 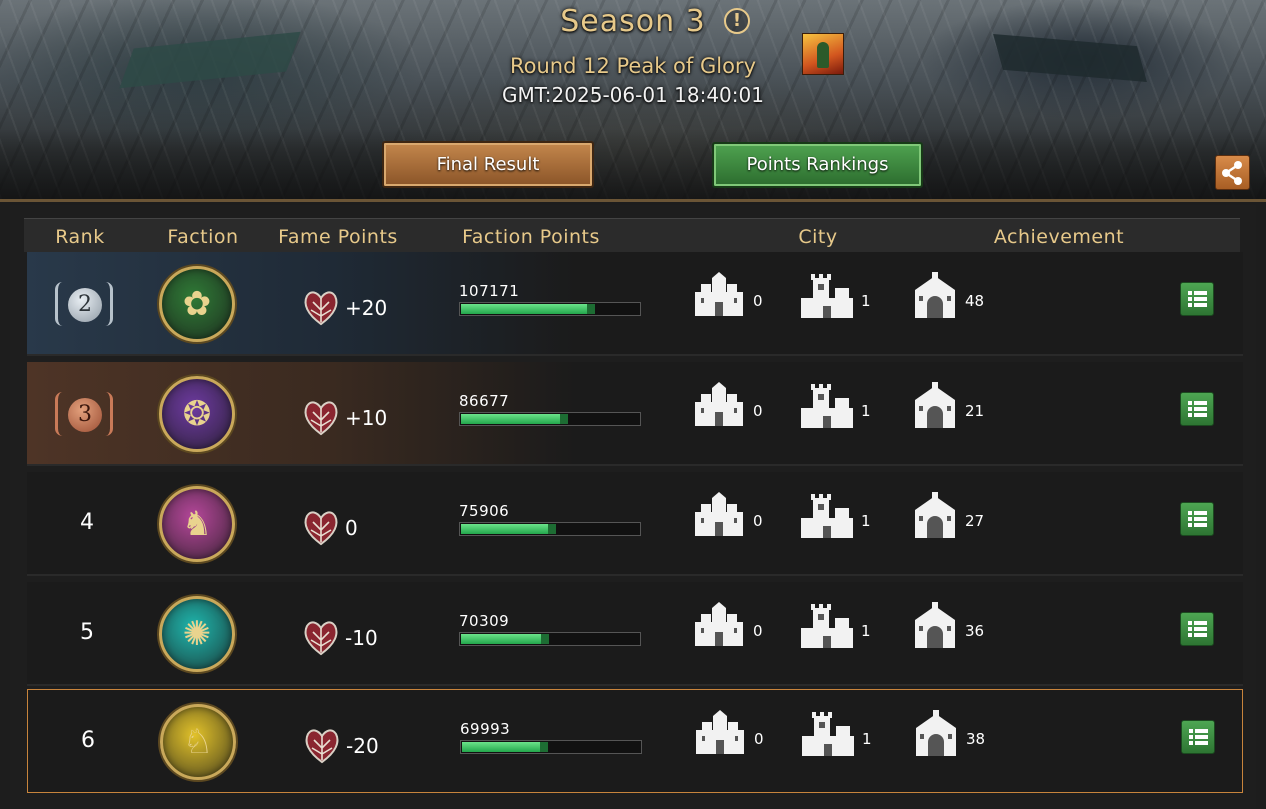 I want to click on rank-medal-icon: 2, so click(x=84, y=304).